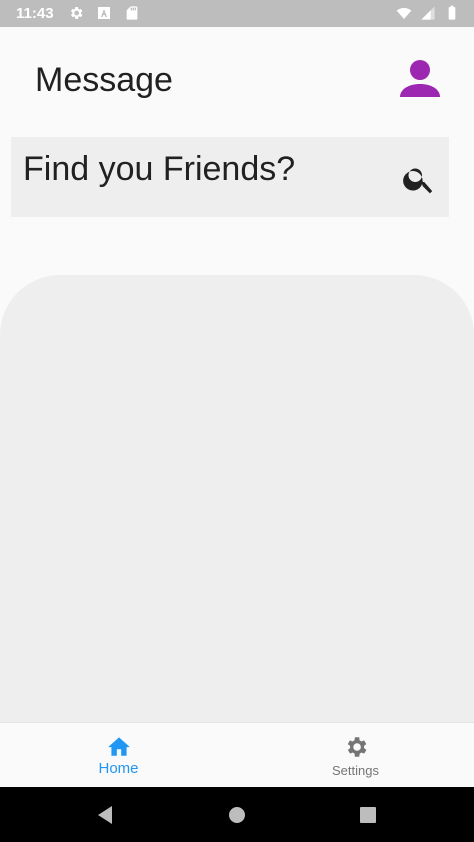 This screenshot has height=842, width=474. I want to click on signal-icon, so click(428, 13).